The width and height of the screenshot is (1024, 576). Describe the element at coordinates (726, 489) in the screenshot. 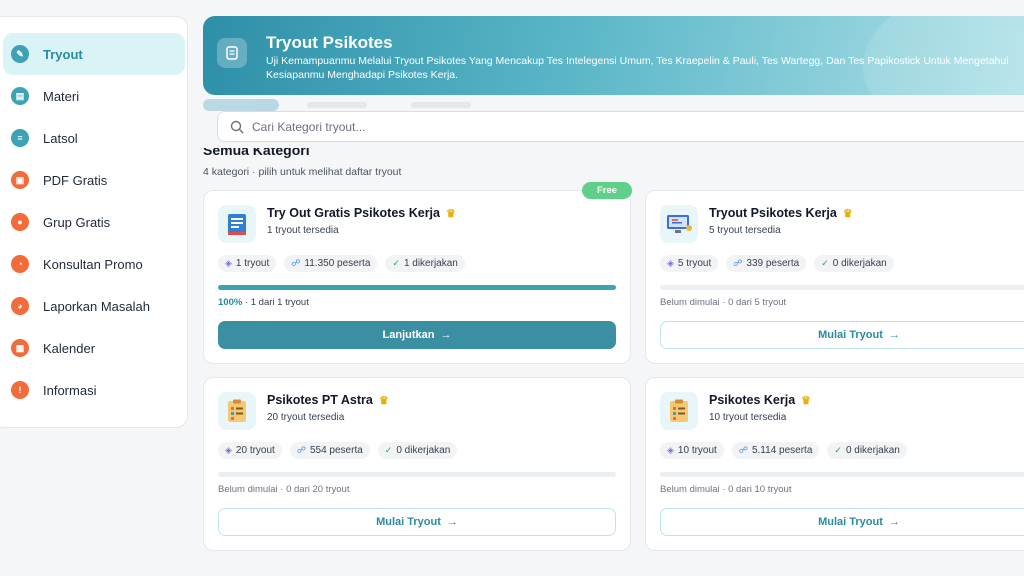

I see `progress-text: Belum dimulai · 0 dari 10 tryout` at that location.